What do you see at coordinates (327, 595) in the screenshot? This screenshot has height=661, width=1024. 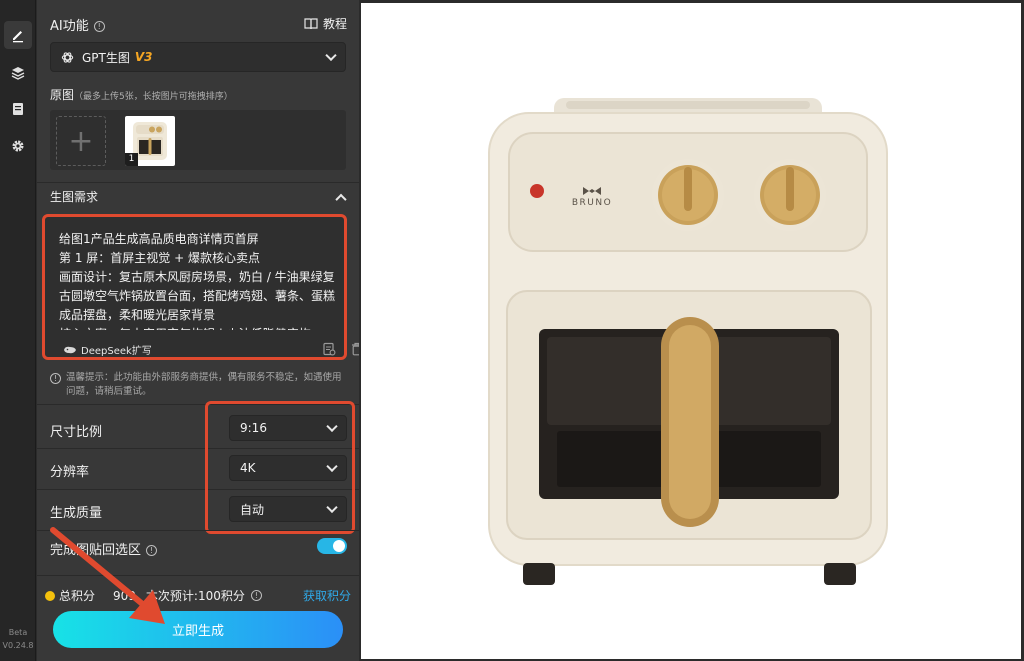 I see `get-points-link: 获取积分` at bounding box center [327, 595].